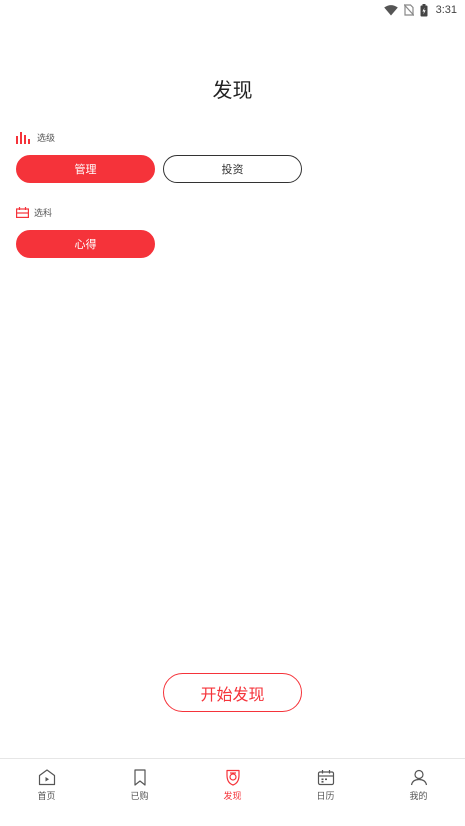 The width and height of the screenshot is (465, 826). I want to click on tab-label: 发现, so click(232, 797).